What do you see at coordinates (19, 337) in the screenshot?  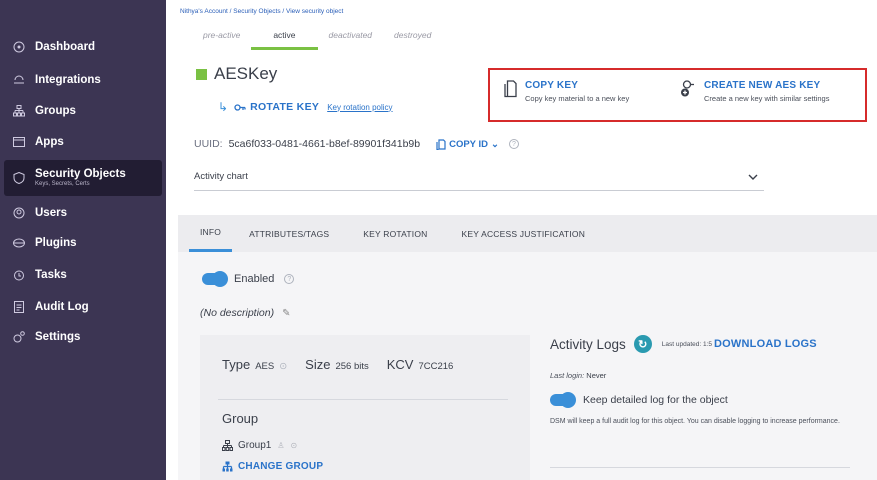 I see `settings-icon` at bounding box center [19, 337].